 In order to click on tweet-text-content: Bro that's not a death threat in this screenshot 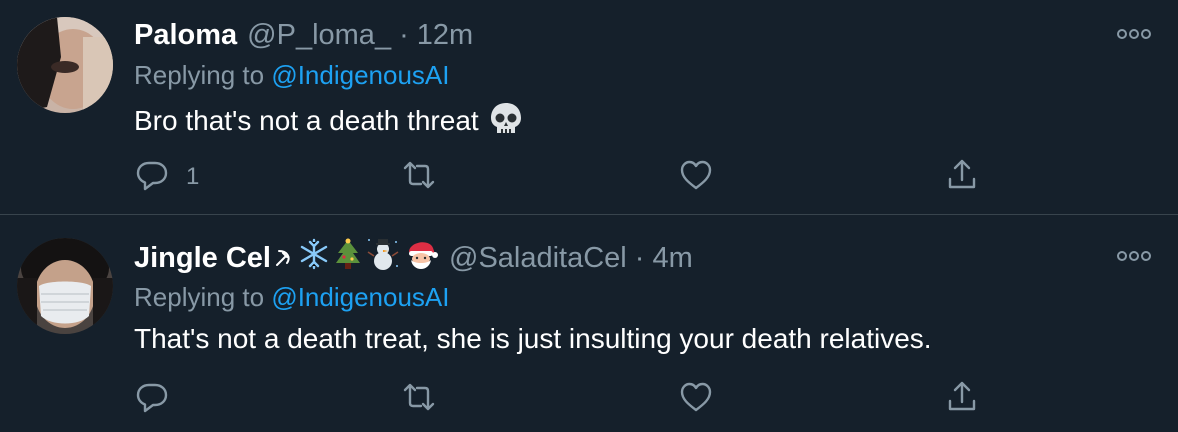, I will do `click(306, 120)`.